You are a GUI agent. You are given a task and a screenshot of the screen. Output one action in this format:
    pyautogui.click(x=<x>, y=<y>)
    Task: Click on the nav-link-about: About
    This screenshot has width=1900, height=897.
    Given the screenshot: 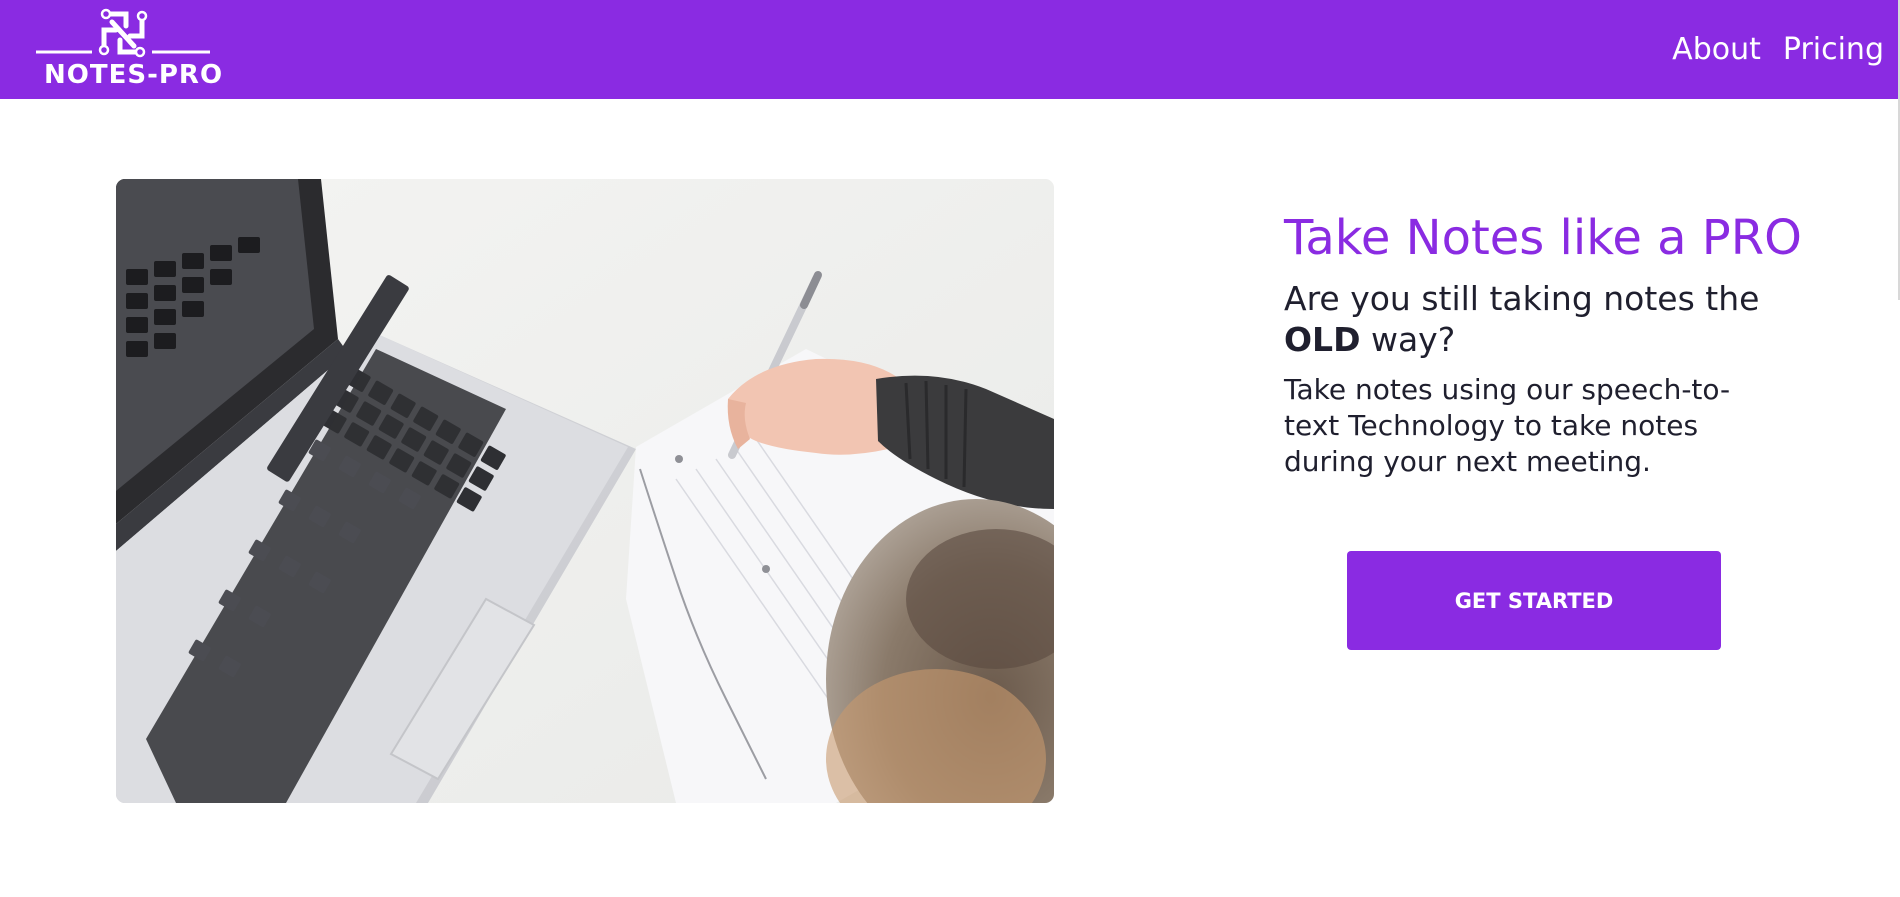 What is the action you would take?
    pyautogui.click(x=1716, y=50)
    